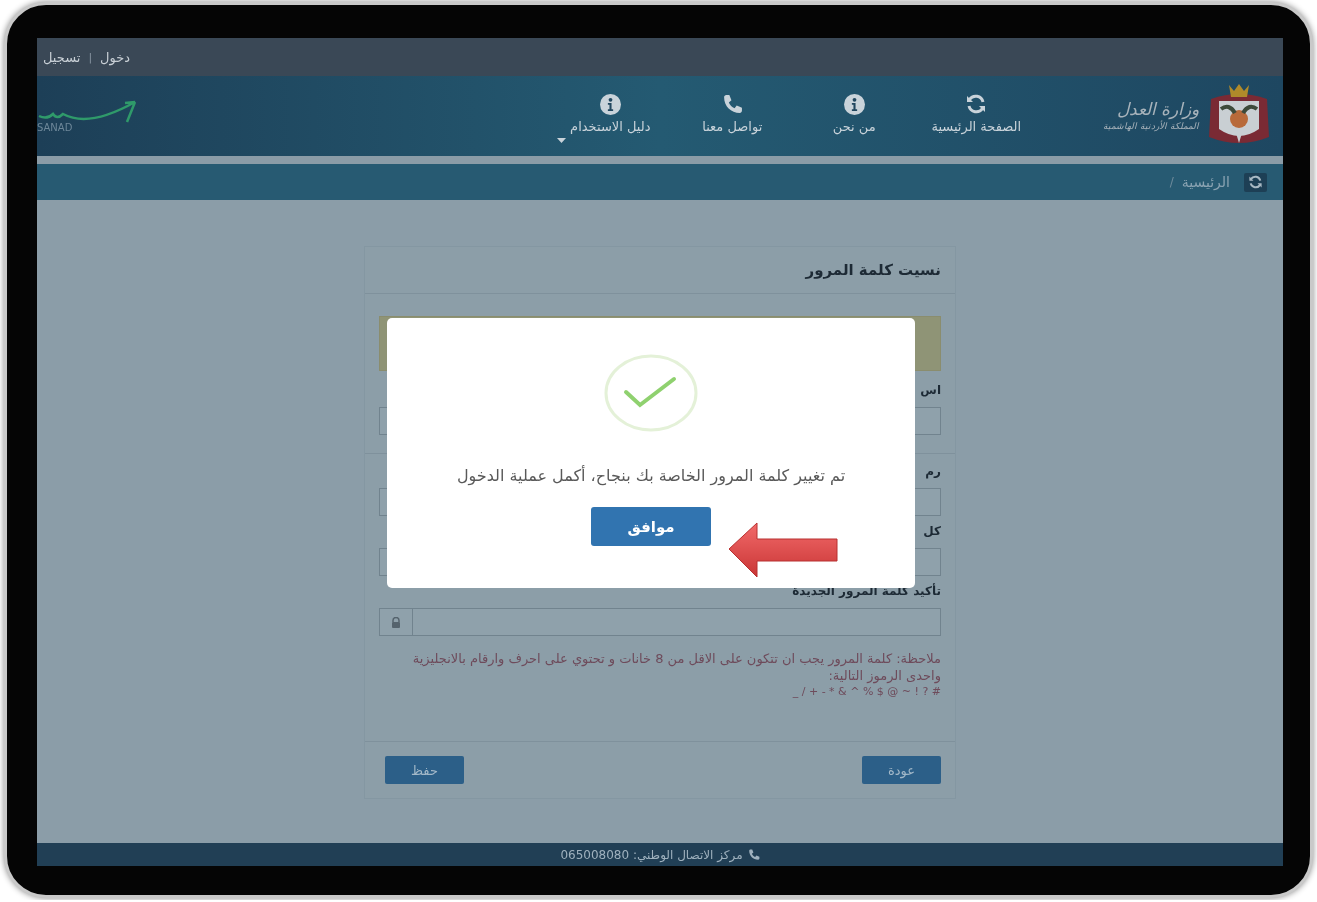 The height and width of the screenshot is (902, 1317). I want to click on nav-item: من نحن, so click(854, 116).